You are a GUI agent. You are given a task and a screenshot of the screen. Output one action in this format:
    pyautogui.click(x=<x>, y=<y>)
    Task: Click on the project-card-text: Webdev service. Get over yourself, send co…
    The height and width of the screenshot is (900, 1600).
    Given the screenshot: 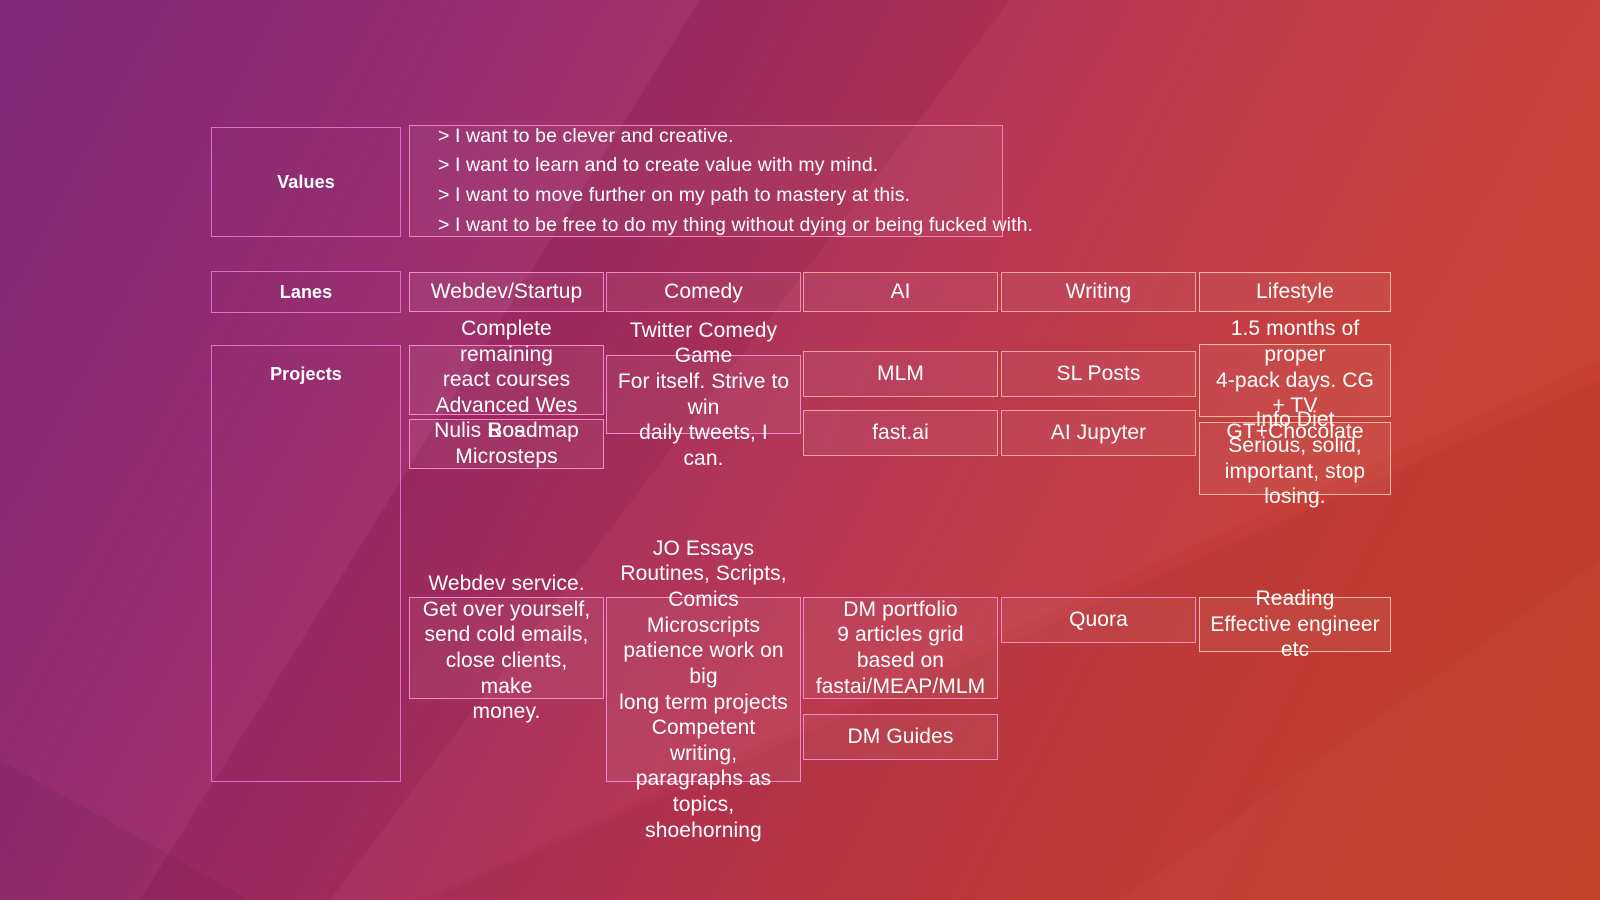 What is the action you would take?
    pyautogui.click(x=506, y=648)
    